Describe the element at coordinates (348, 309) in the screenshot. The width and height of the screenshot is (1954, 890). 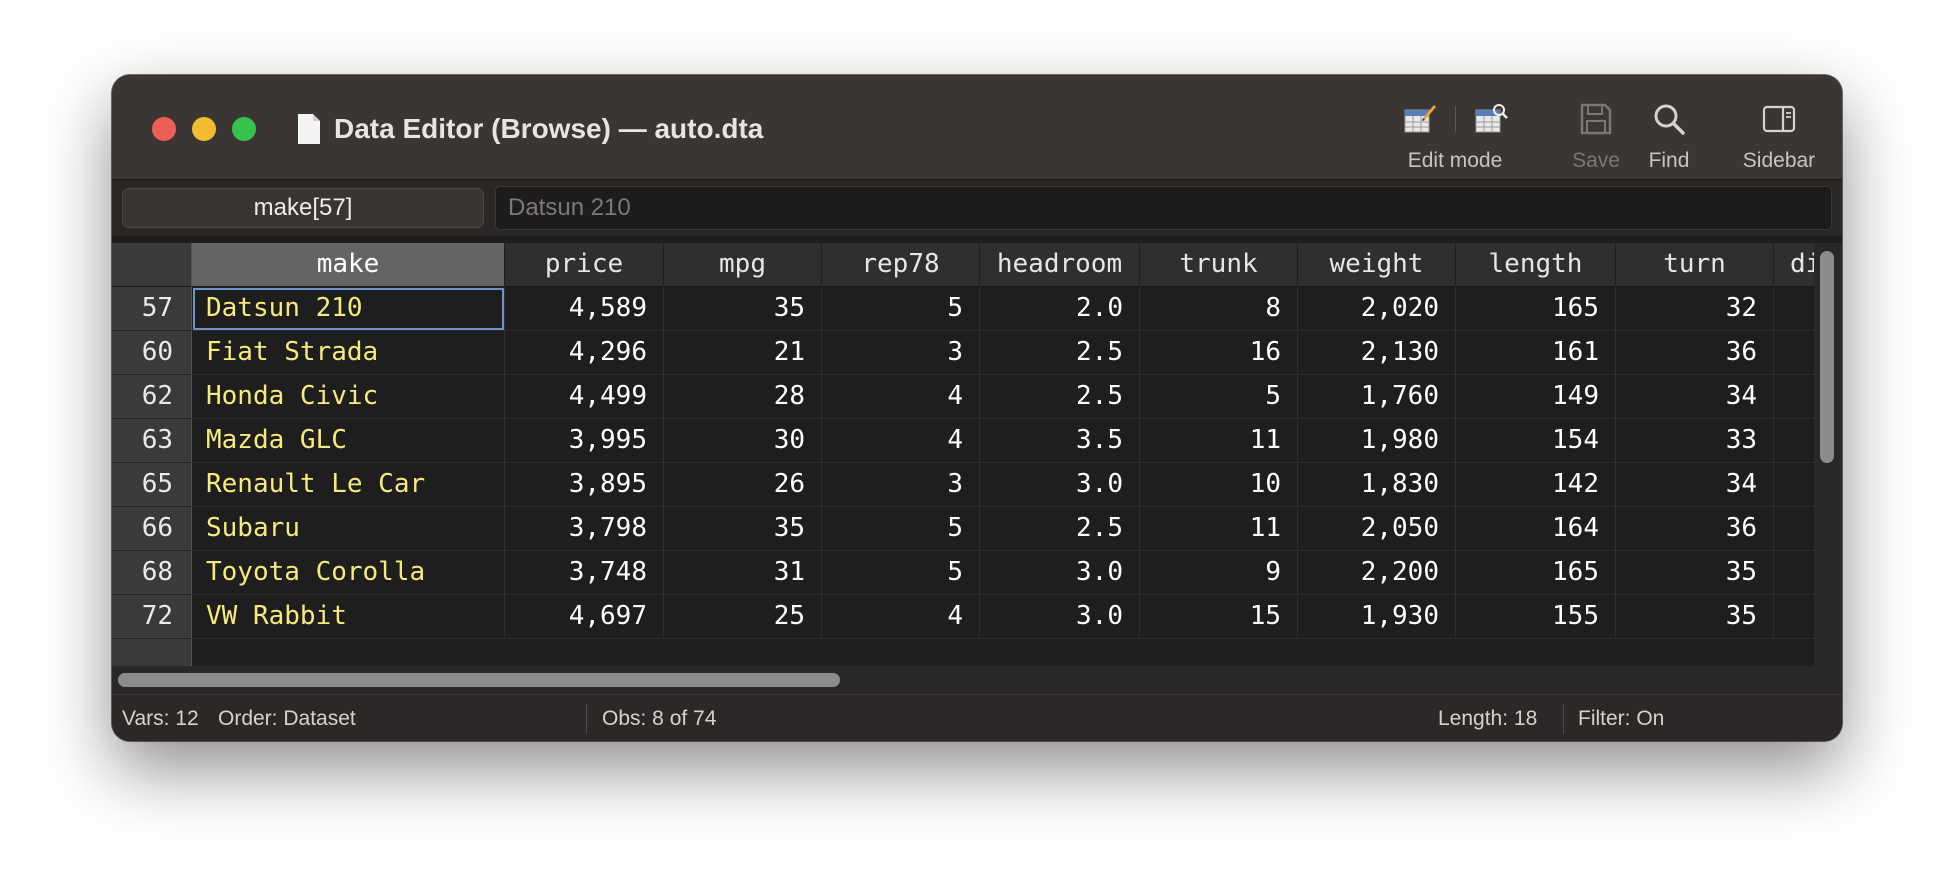
I see `cell-make: Datsun 210` at that location.